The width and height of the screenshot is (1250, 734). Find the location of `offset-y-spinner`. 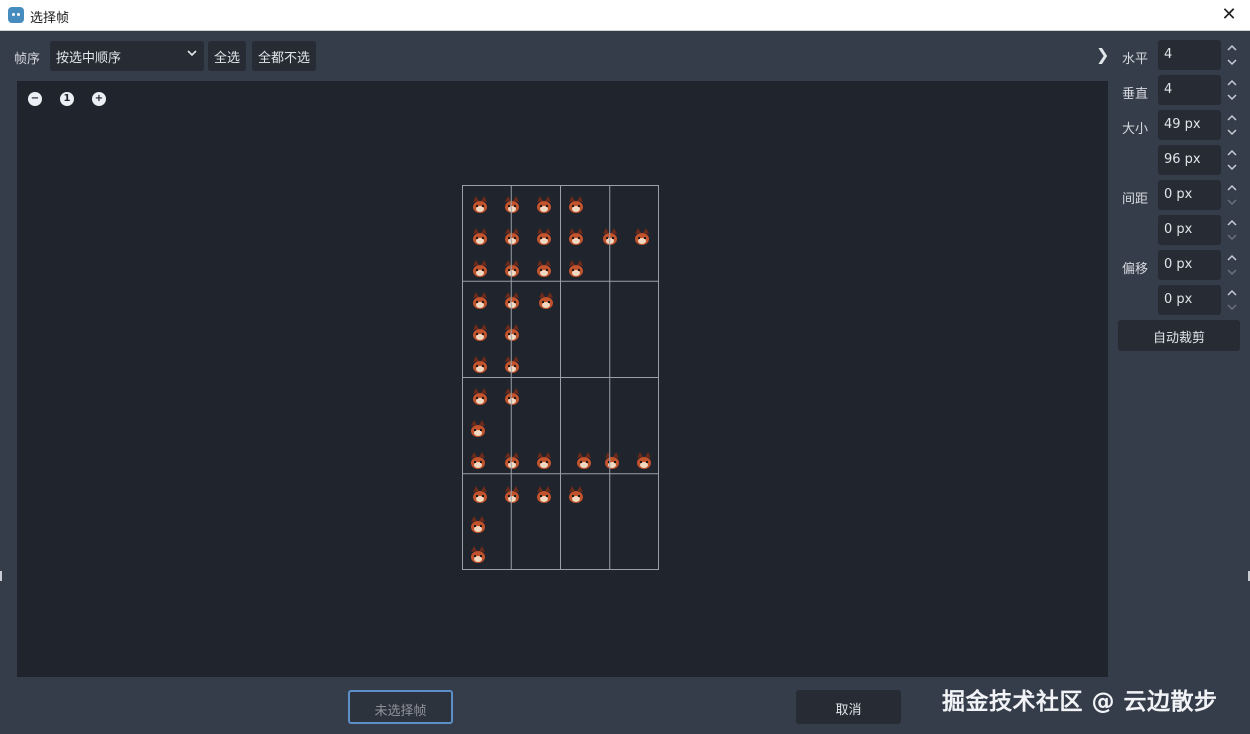

offset-y-spinner is located at coordinates (1232, 300).